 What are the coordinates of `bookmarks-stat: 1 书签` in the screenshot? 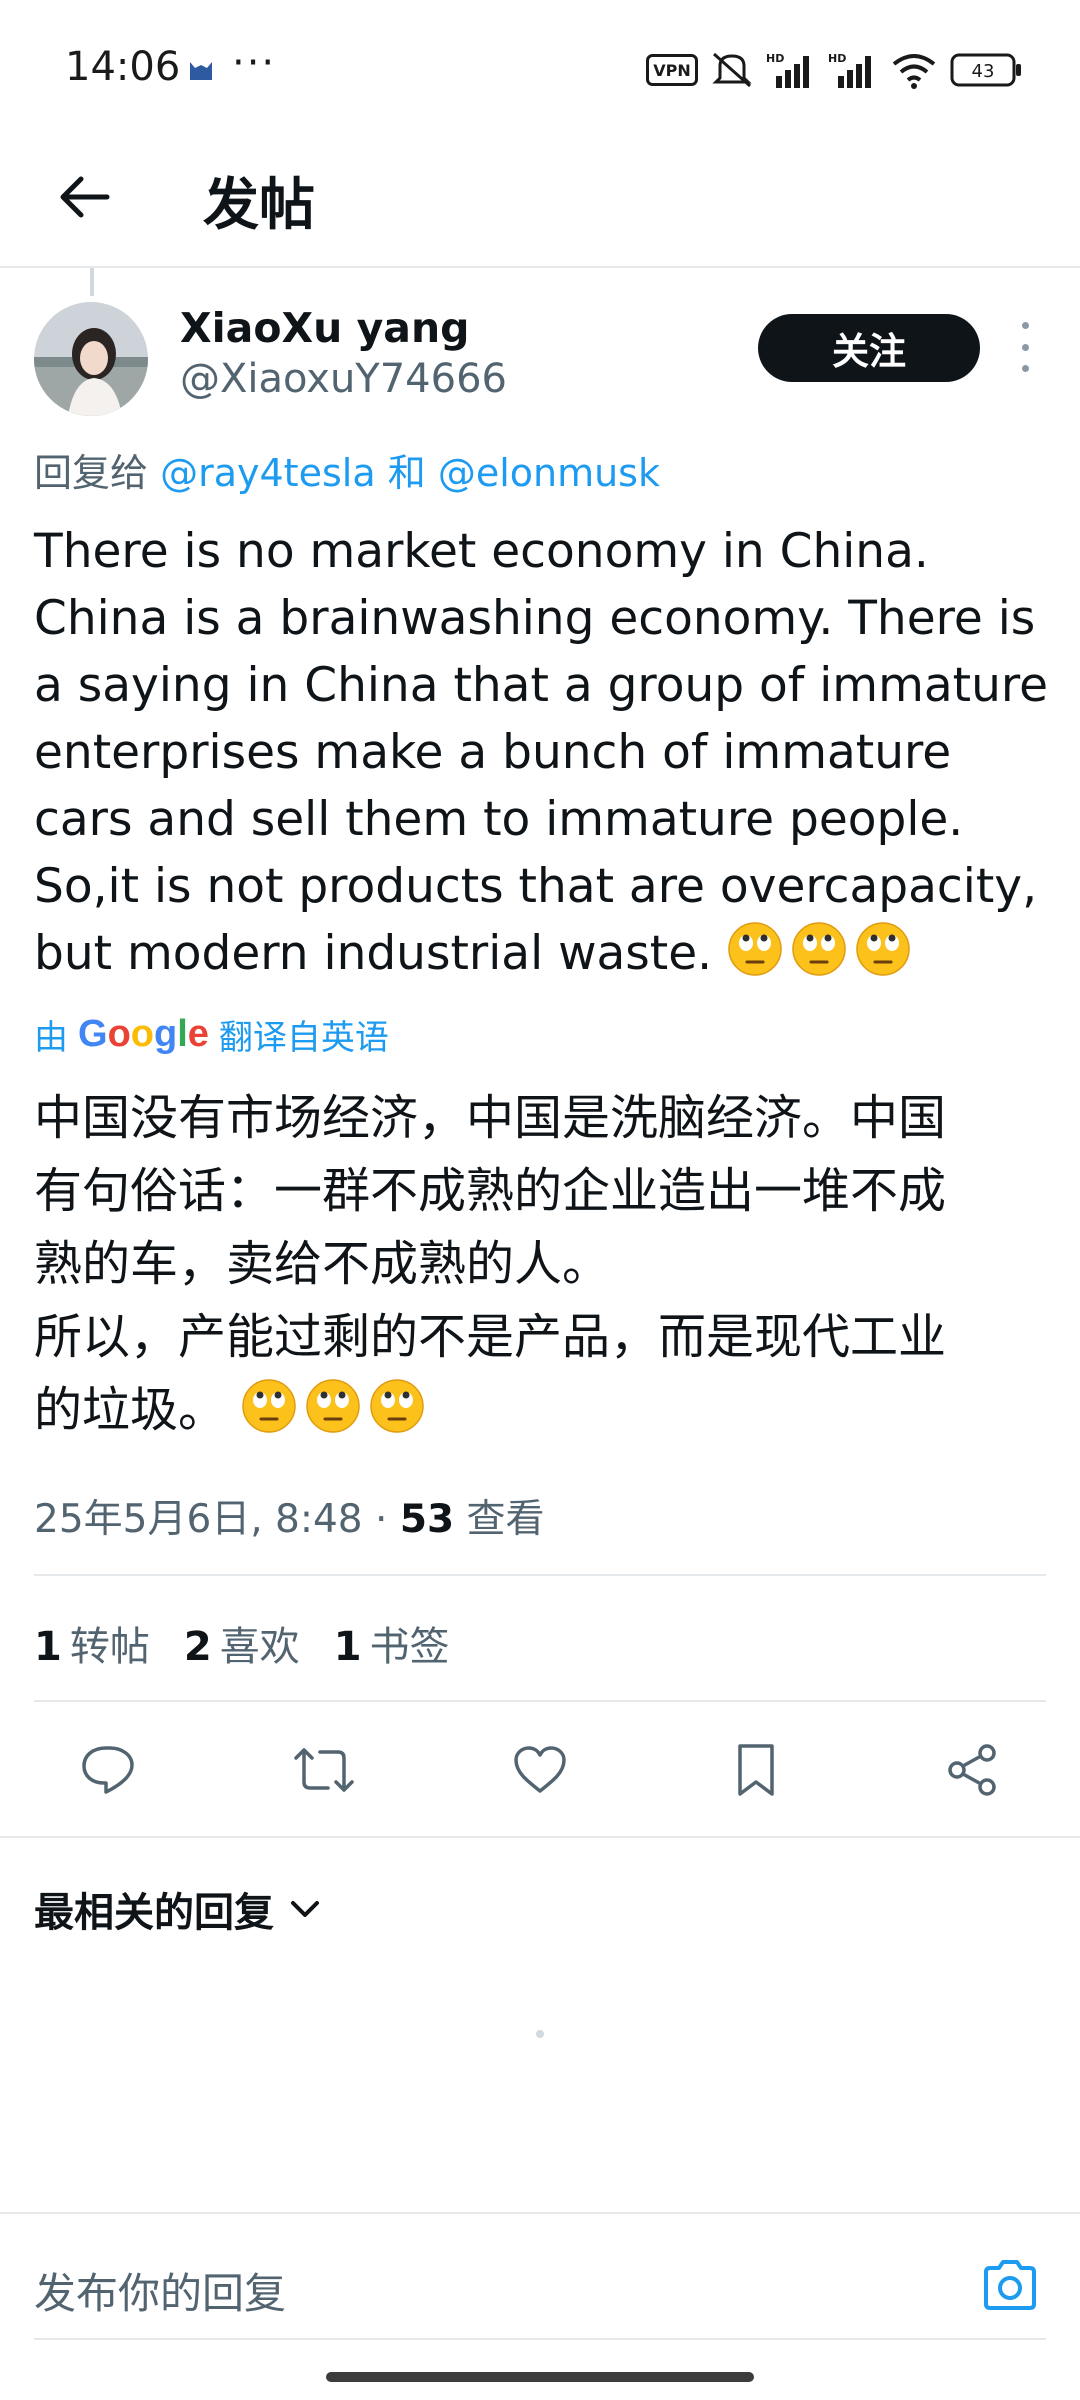 It's located at (392, 1643).